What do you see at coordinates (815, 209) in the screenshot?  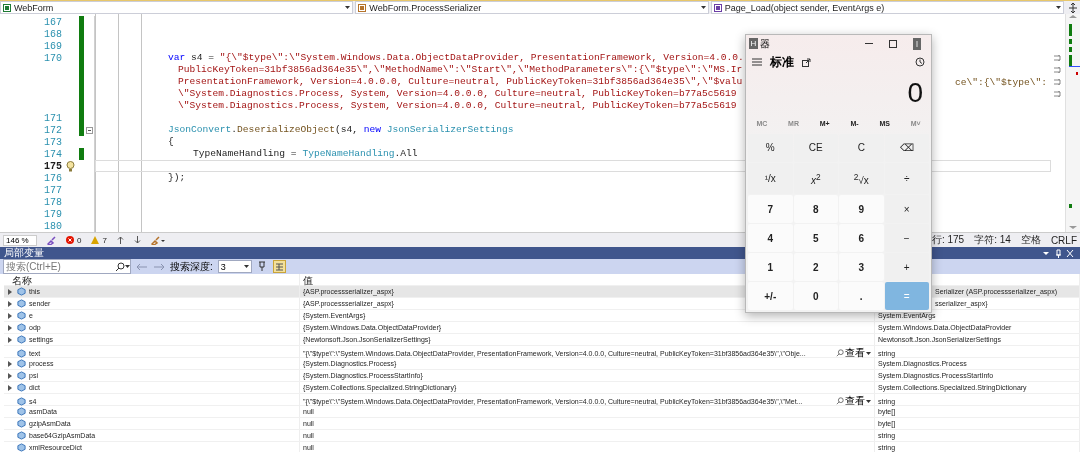 I see `calculator-key: 8` at bounding box center [815, 209].